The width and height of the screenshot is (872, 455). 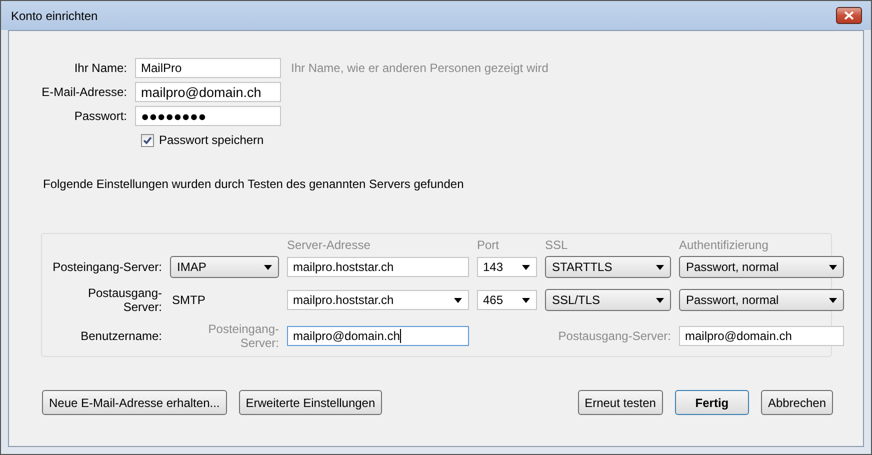 What do you see at coordinates (188, 300) in the screenshot?
I see `protocol-text: SMTP` at bounding box center [188, 300].